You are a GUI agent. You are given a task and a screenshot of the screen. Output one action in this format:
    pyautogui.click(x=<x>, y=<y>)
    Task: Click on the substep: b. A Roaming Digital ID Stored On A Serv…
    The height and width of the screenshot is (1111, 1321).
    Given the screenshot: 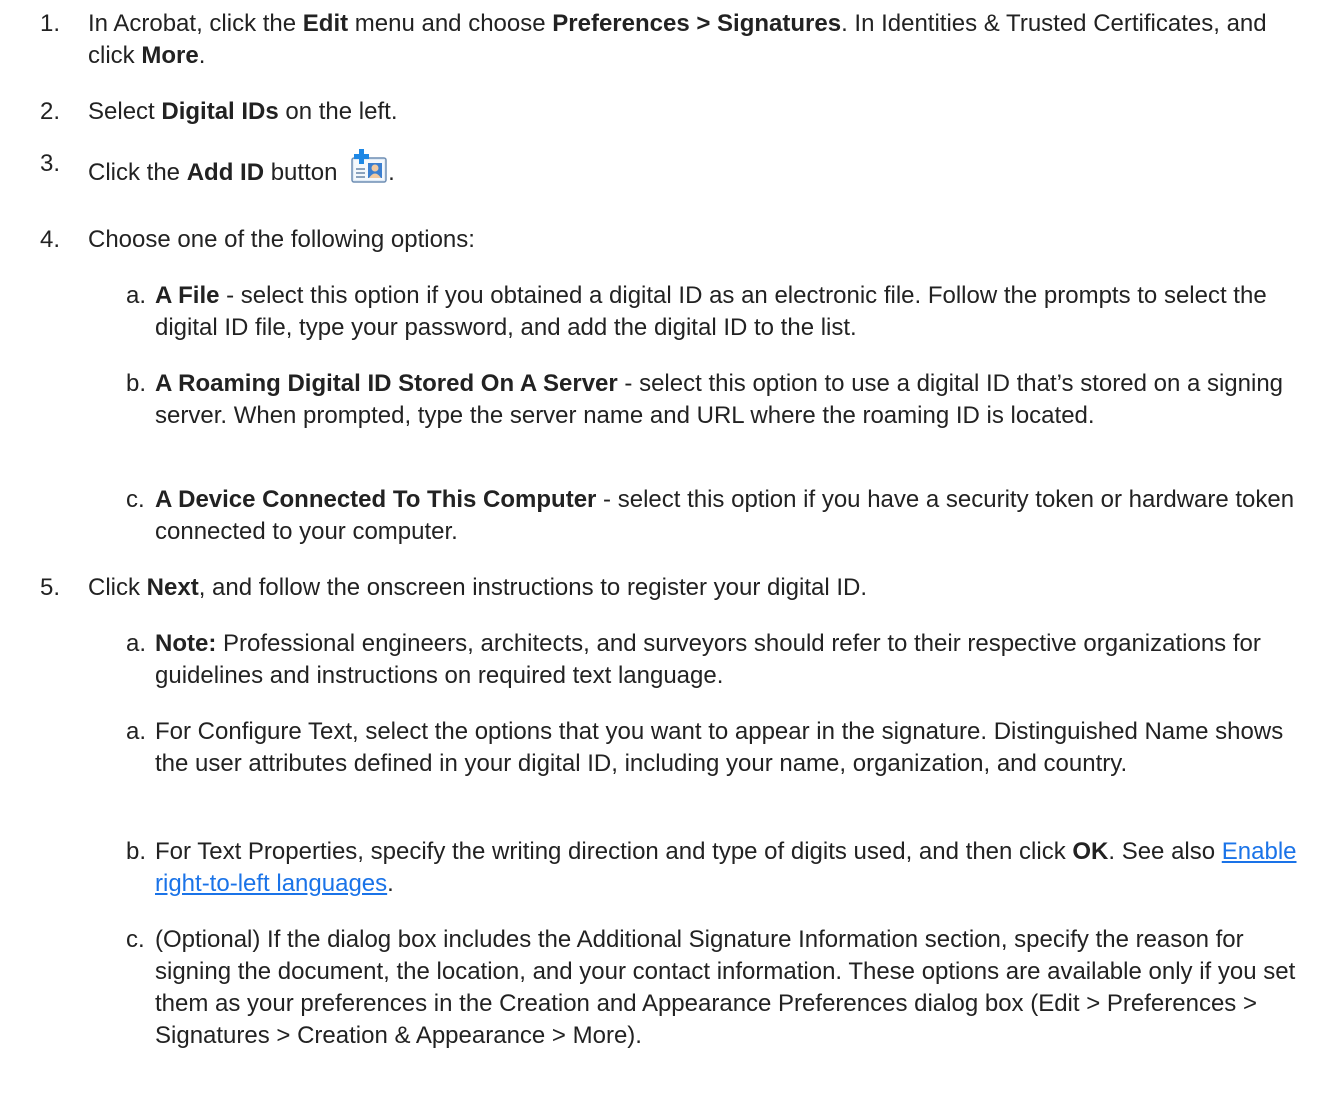 What is the action you would take?
    pyautogui.click(x=655, y=400)
    